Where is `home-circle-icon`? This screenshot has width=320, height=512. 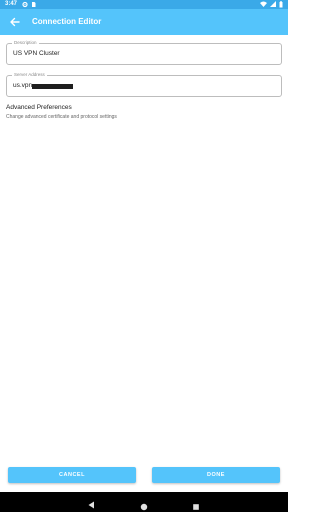 home-circle-icon is located at coordinates (144, 504).